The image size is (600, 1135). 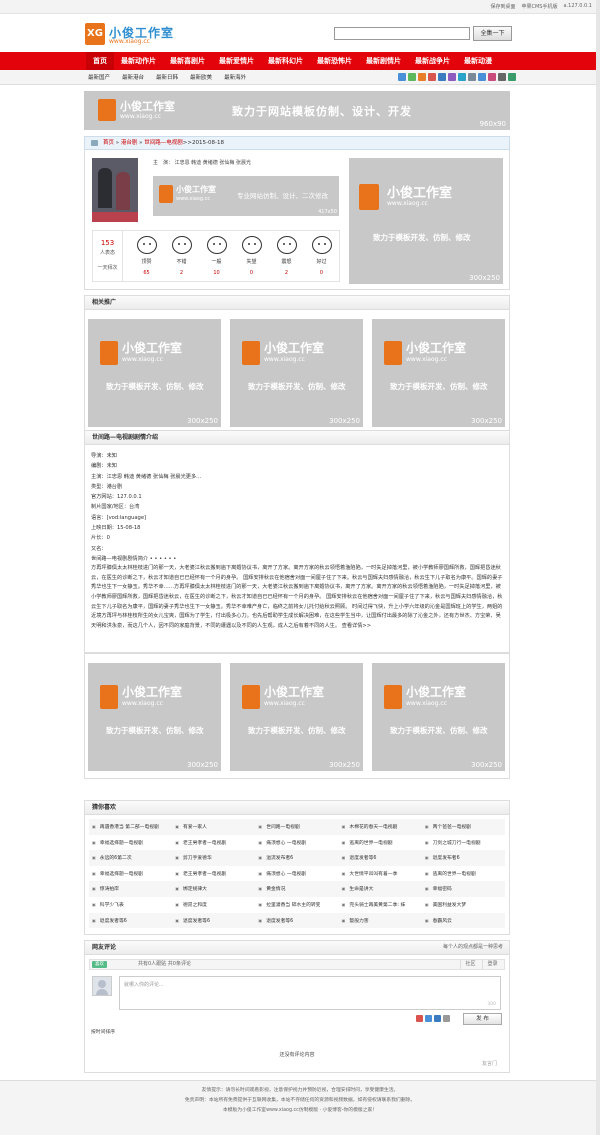 I want to click on list-item: 德昂之和度, so click(x=213, y=905).